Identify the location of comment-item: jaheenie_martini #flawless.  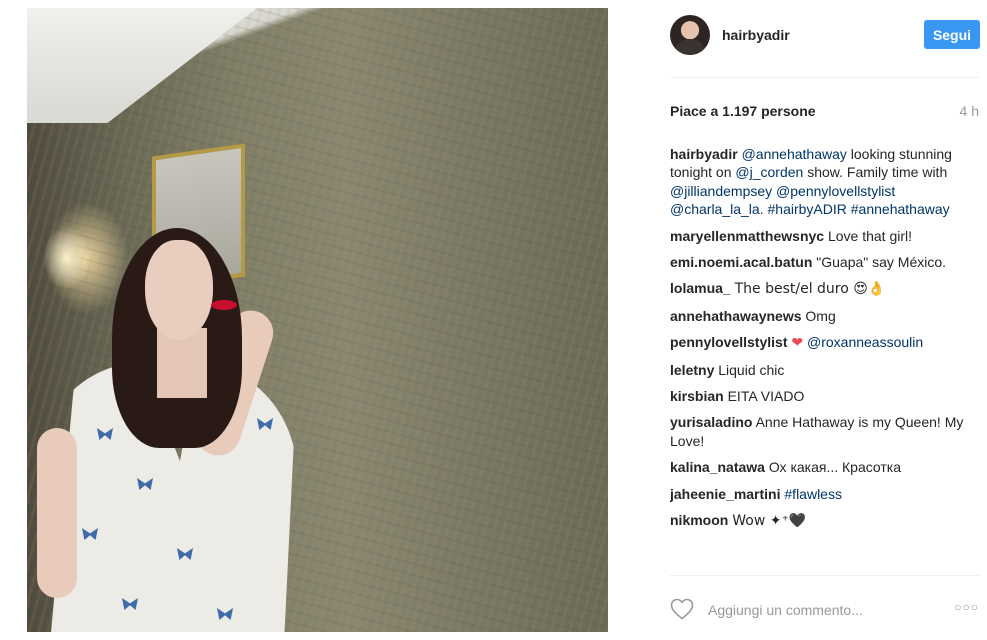
(820, 494).